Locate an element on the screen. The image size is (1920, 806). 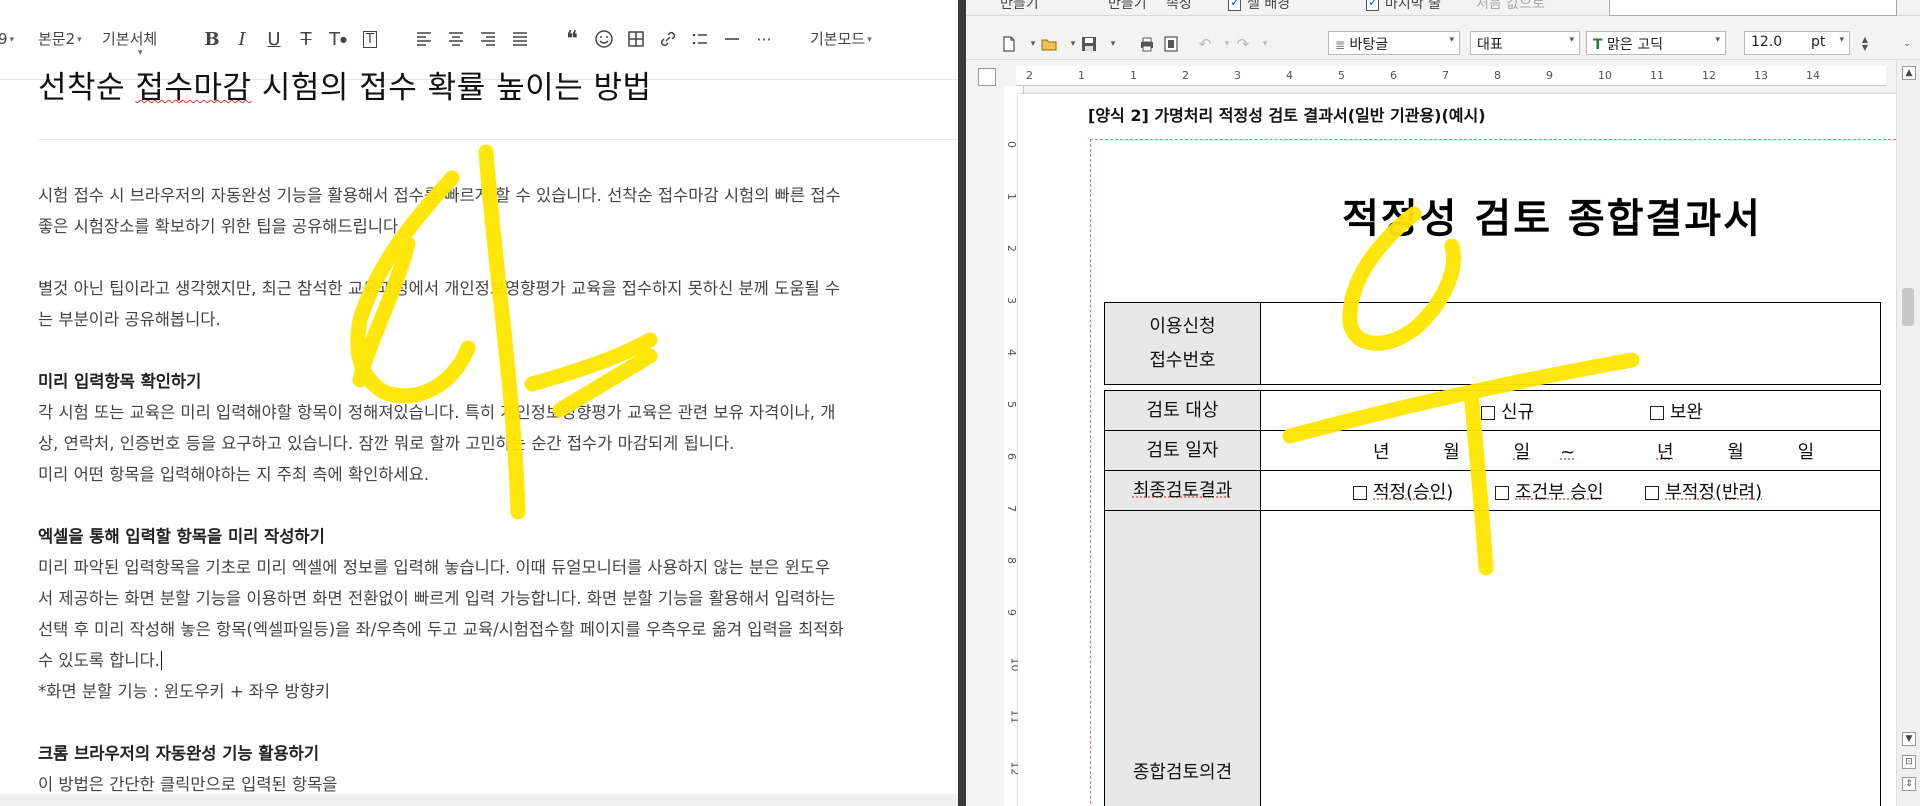
vertical-scrollbar: ▲ ▼ ⊡ ⇕ is located at coordinates (1908, 433).